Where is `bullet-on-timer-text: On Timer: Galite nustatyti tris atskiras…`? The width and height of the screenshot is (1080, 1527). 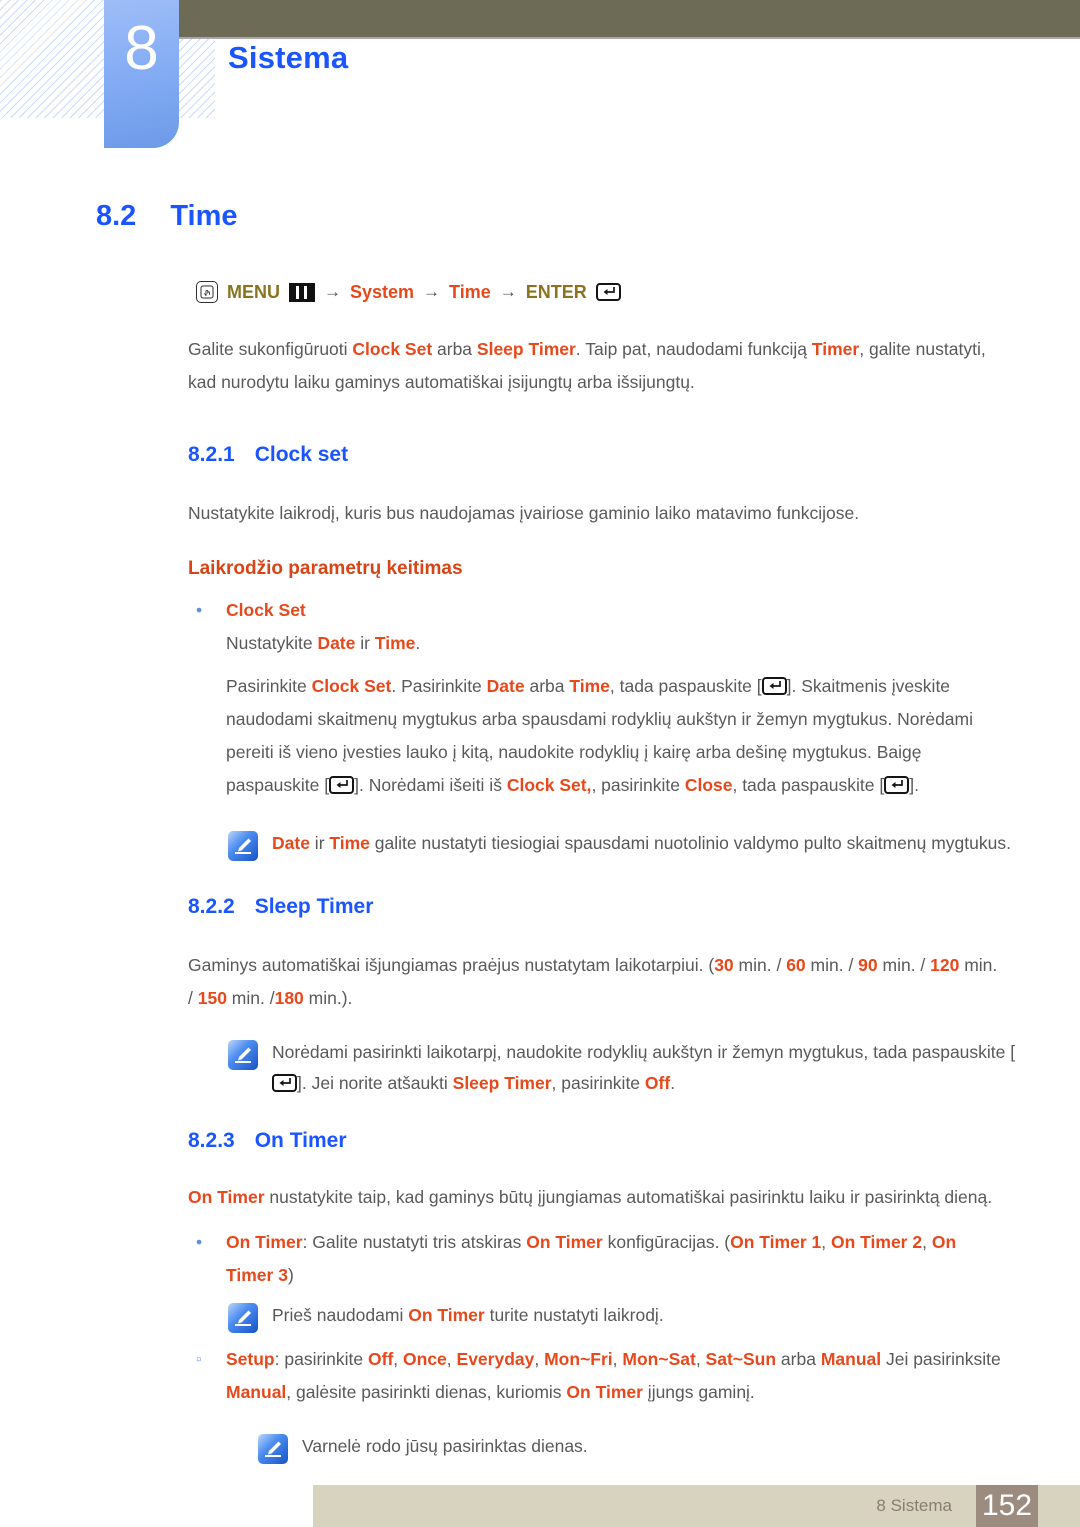
bullet-on-timer-text: On Timer: Galite nustatyti tris atskiras… is located at coordinates (614, 1259).